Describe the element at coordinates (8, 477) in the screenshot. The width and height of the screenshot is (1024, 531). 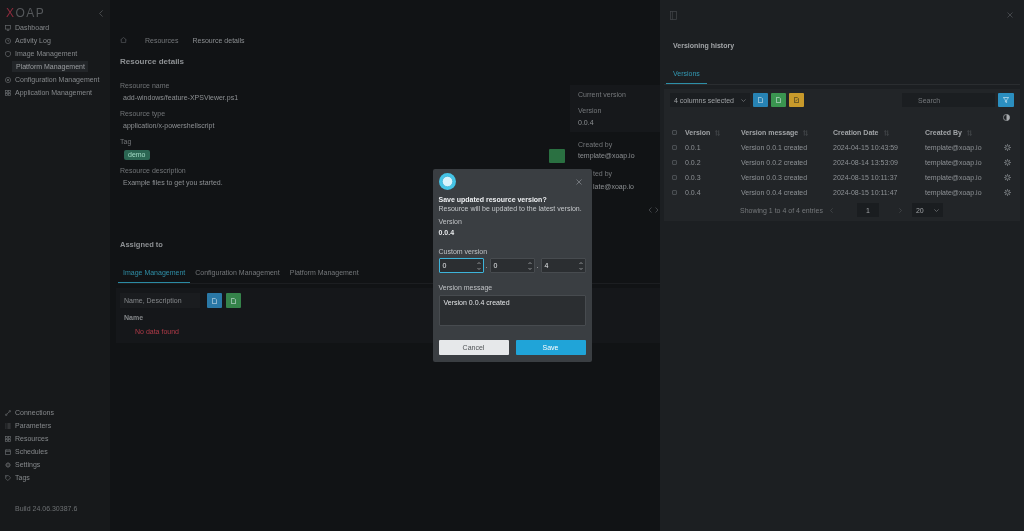
I see `tag-icon` at that location.